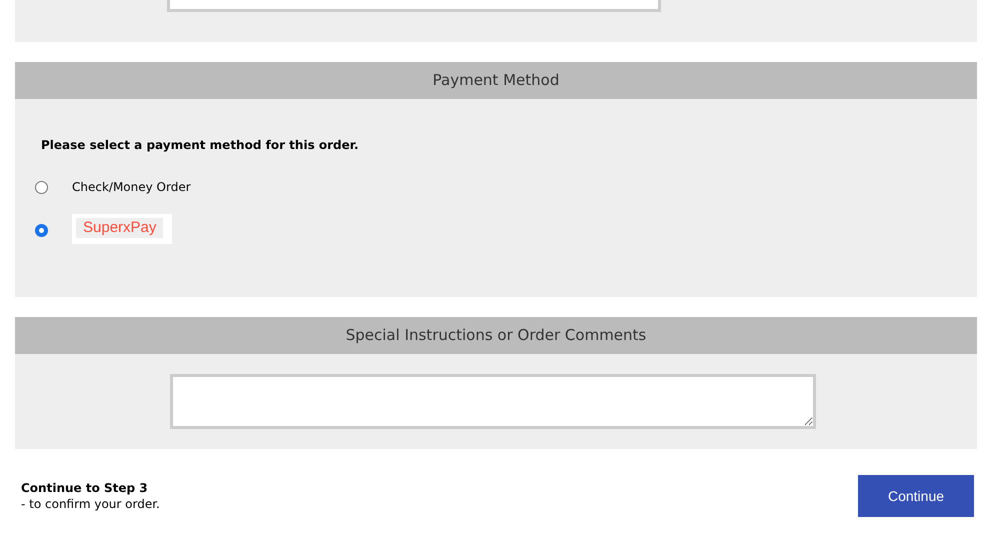 Image resolution: width=992 pixels, height=539 pixels. I want to click on option-label: Check/Money Order, so click(131, 187).